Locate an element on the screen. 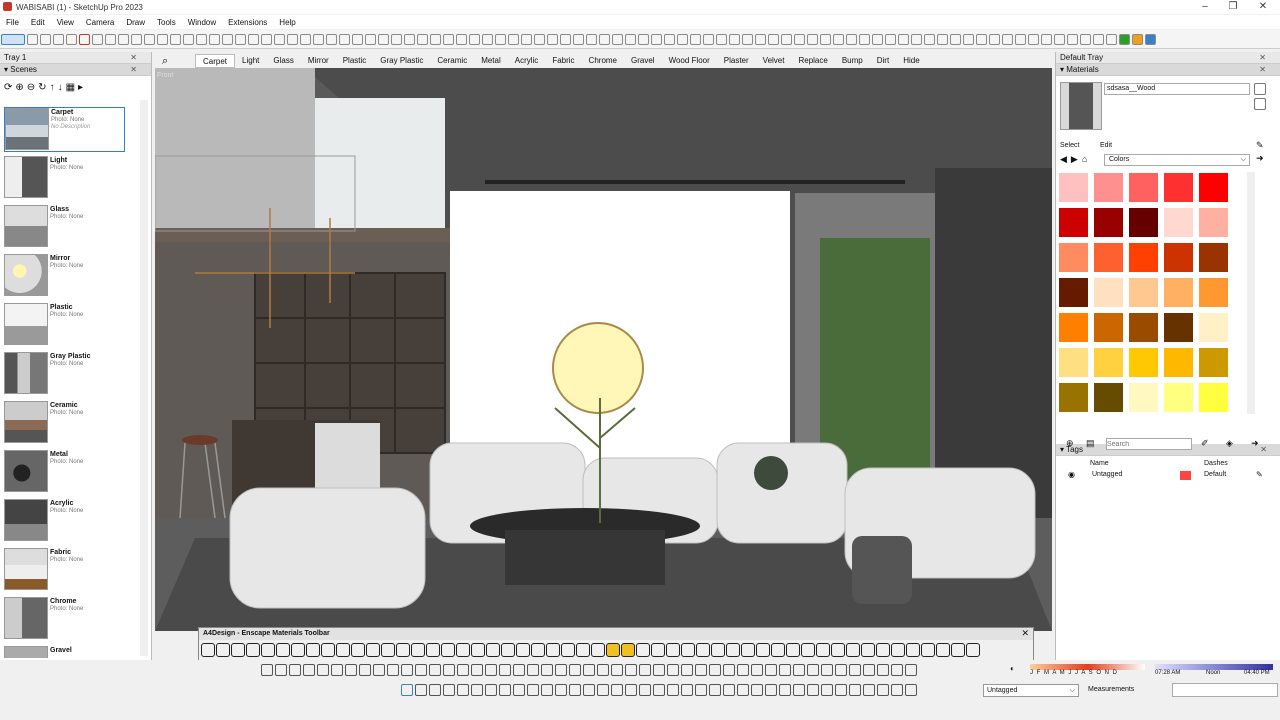  scene-item-carpet: Carpet Photo: None No Description is located at coordinates (64, 129).